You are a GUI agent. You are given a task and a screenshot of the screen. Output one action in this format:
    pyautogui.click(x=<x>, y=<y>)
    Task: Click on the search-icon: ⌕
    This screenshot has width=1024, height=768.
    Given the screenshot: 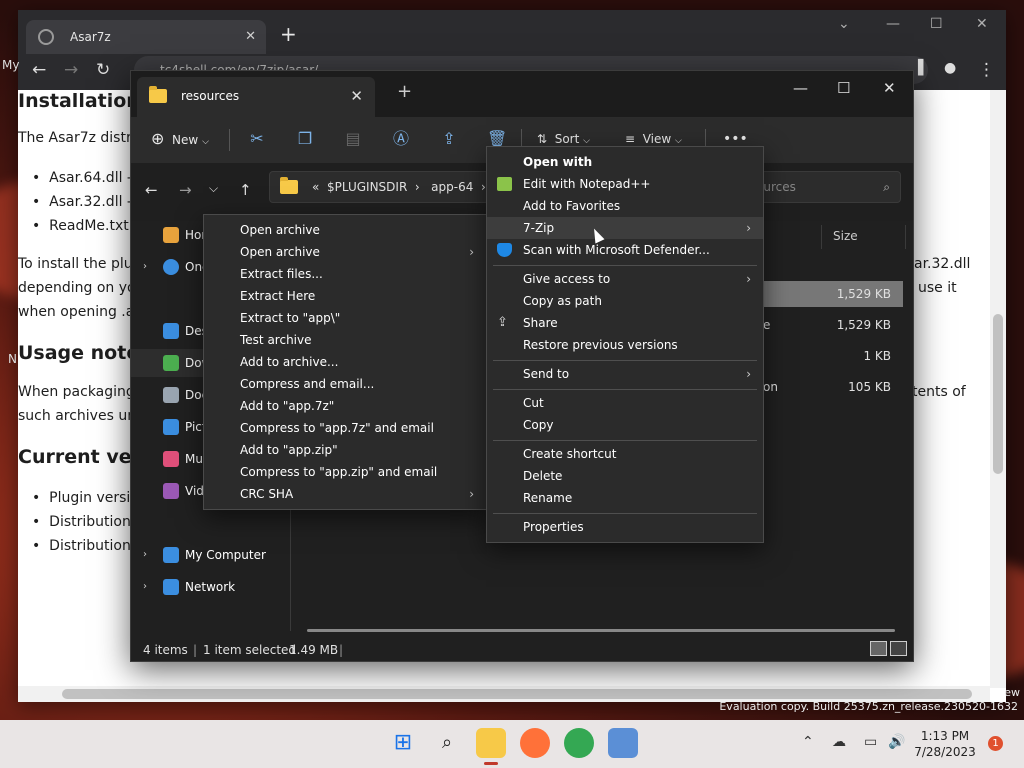 What is the action you would take?
    pyautogui.click(x=447, y=743)
    